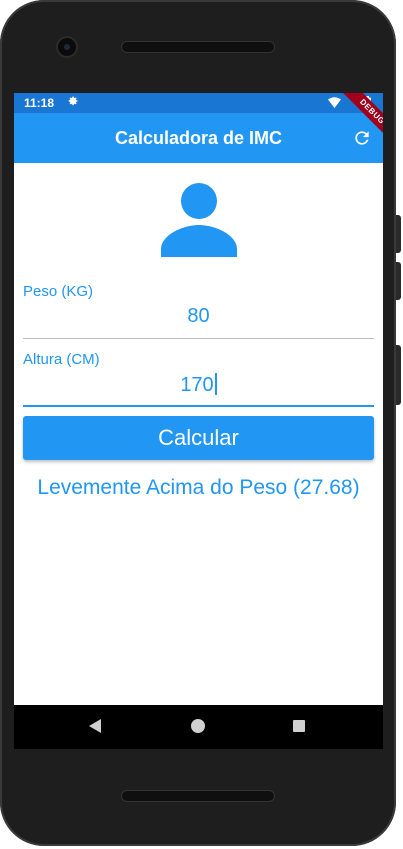  What do you see at coordinates (398, 234) in the screenshot?
I see `volume-up-button` at bounding box center [398, 234].